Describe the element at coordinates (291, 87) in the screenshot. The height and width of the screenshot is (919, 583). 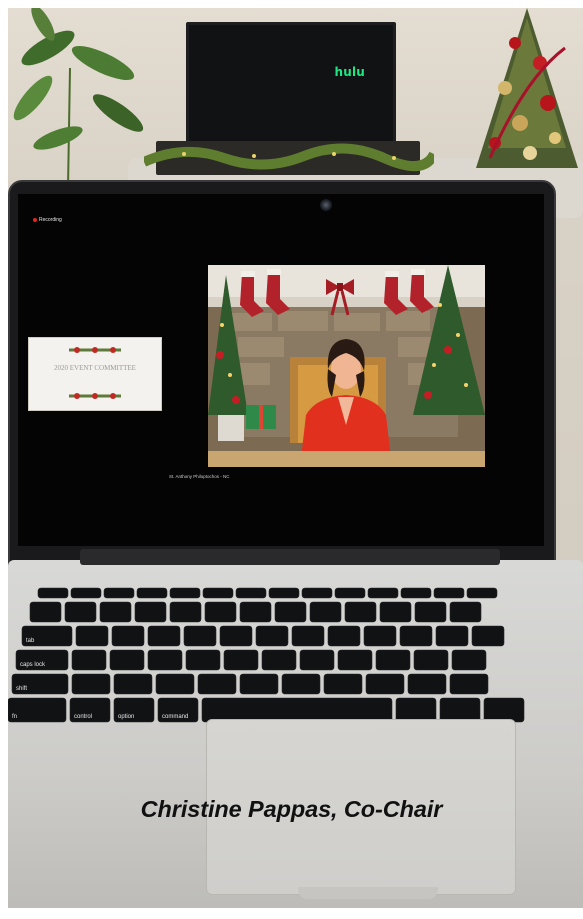
I see `television: hulu` at that location.